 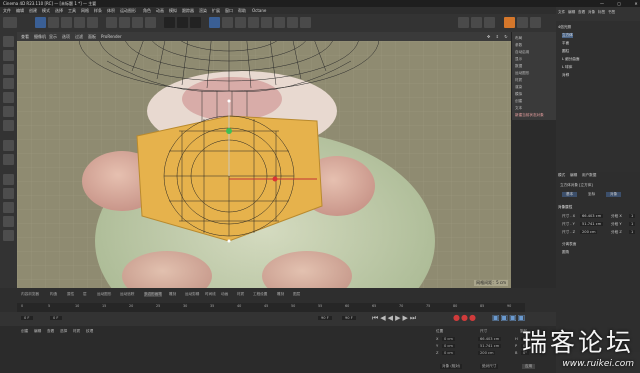 I want to click on tweak-mode-icon, so click(x=8, y=159).